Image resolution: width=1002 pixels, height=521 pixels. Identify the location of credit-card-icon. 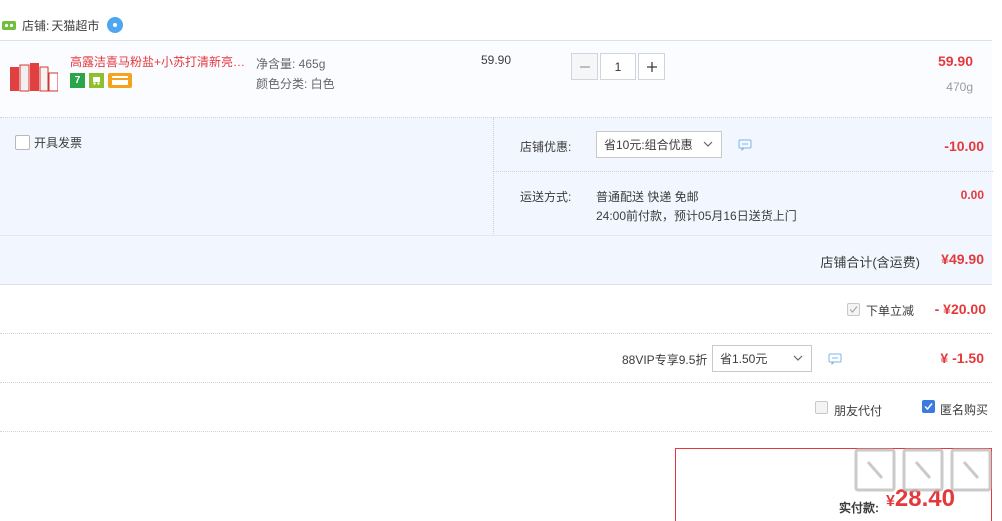
(120, 80).